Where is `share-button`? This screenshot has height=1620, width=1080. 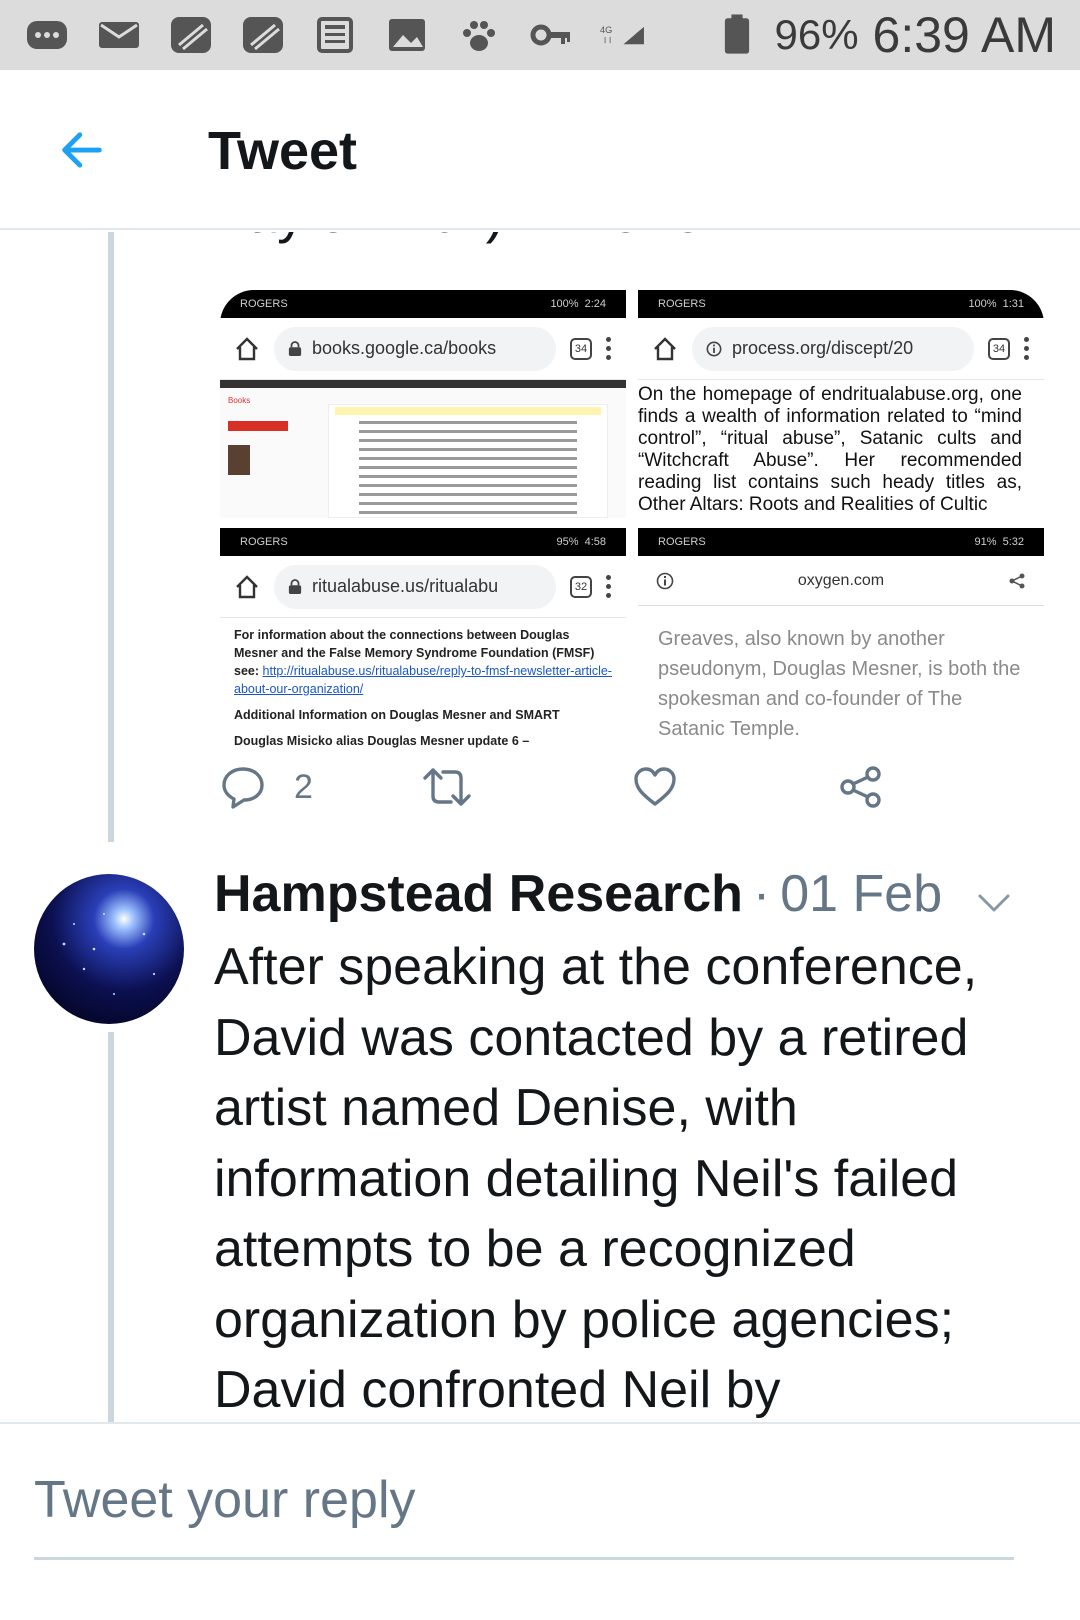 share-button is located at coordinates (861, 787).